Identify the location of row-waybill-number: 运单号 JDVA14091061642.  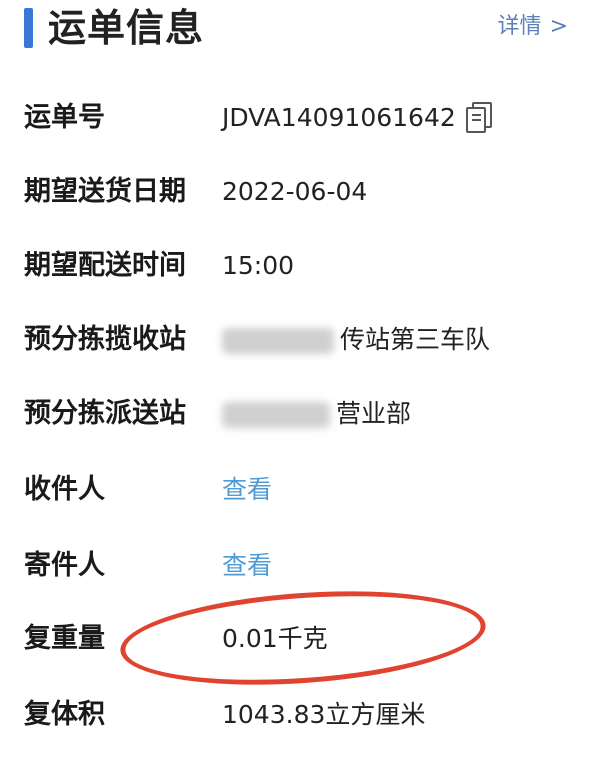
(299, 118).